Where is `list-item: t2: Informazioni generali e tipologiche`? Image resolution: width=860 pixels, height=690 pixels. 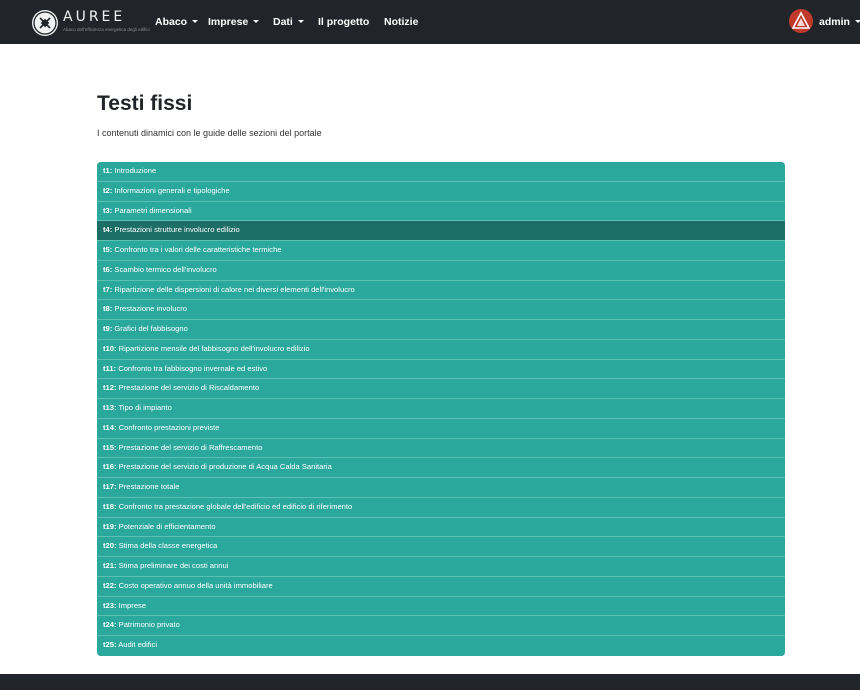 list-item: t2: Informazioni generali e tipologiche is located at coordinates (441, 191).